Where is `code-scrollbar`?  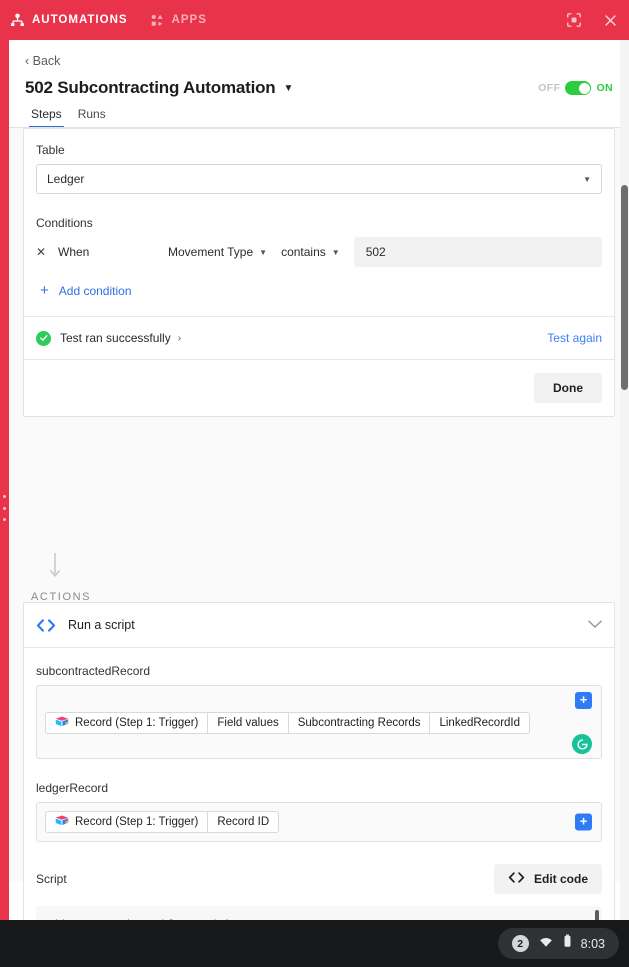 code-scrollbar is located at coordinates (597, 915).